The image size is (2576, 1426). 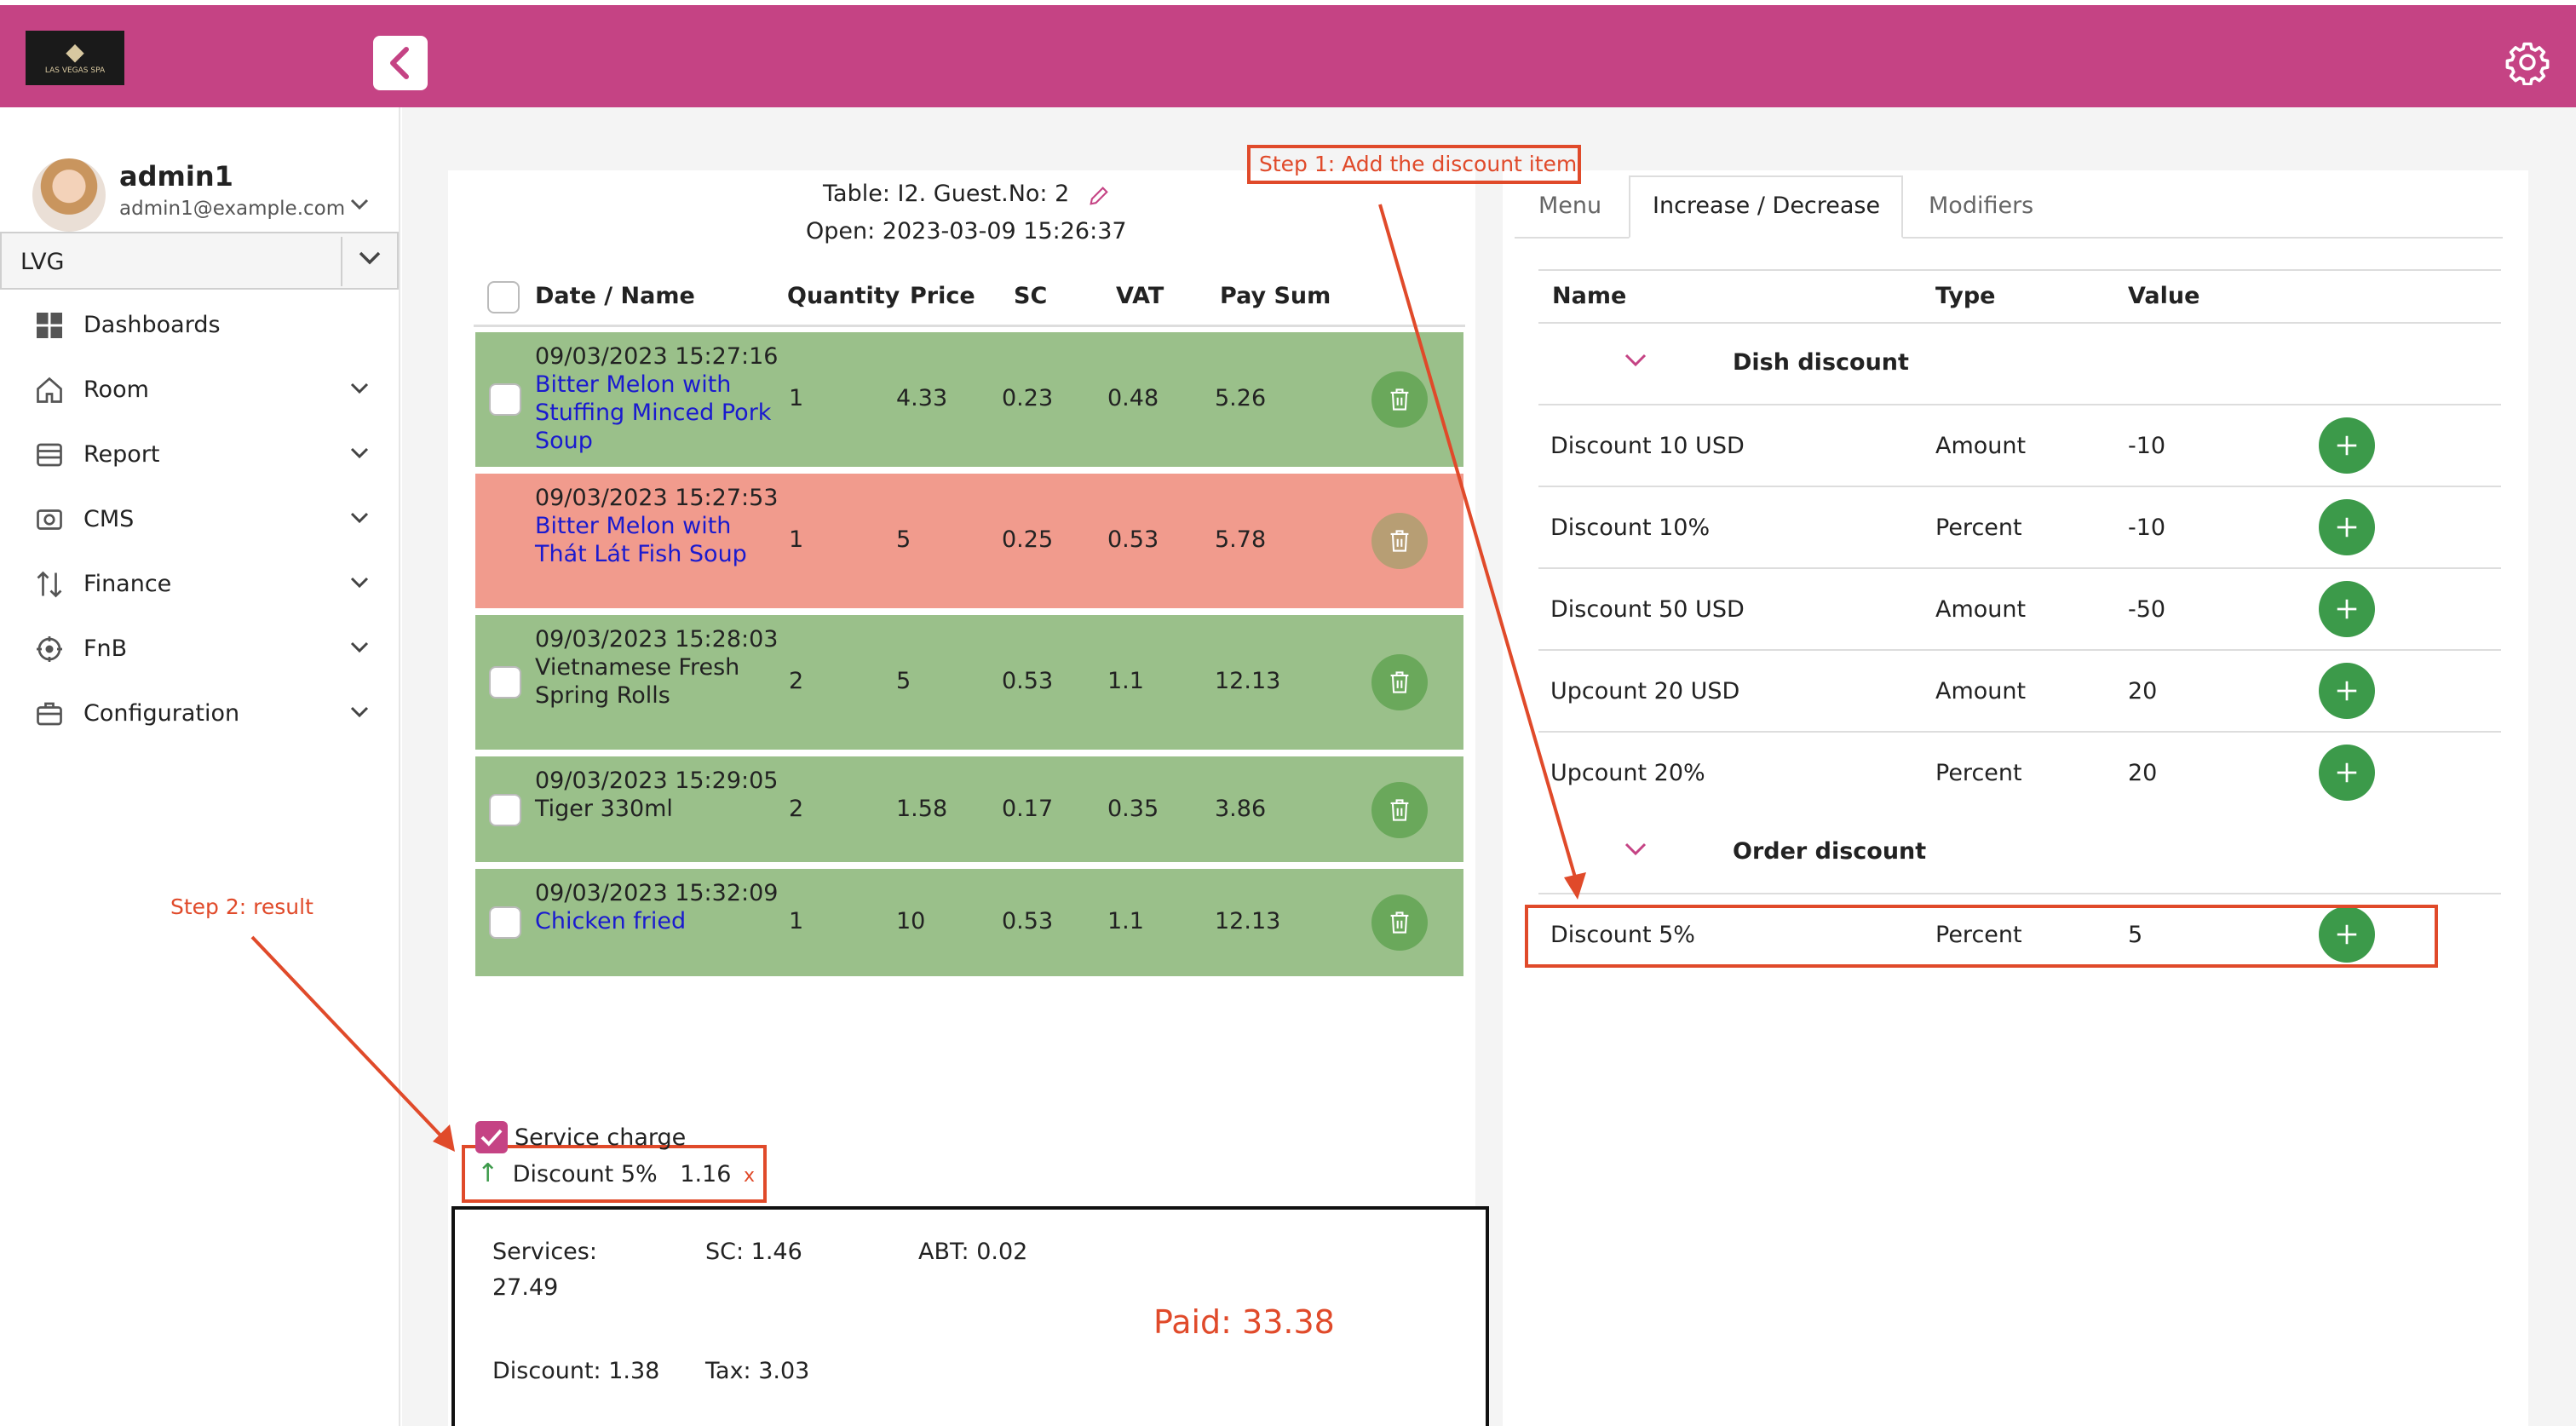 What do you see at coordinates (488, 1173) in the screenshot?
I see `arrow-up-icon: ↑` at bounding box center [488, 1173].